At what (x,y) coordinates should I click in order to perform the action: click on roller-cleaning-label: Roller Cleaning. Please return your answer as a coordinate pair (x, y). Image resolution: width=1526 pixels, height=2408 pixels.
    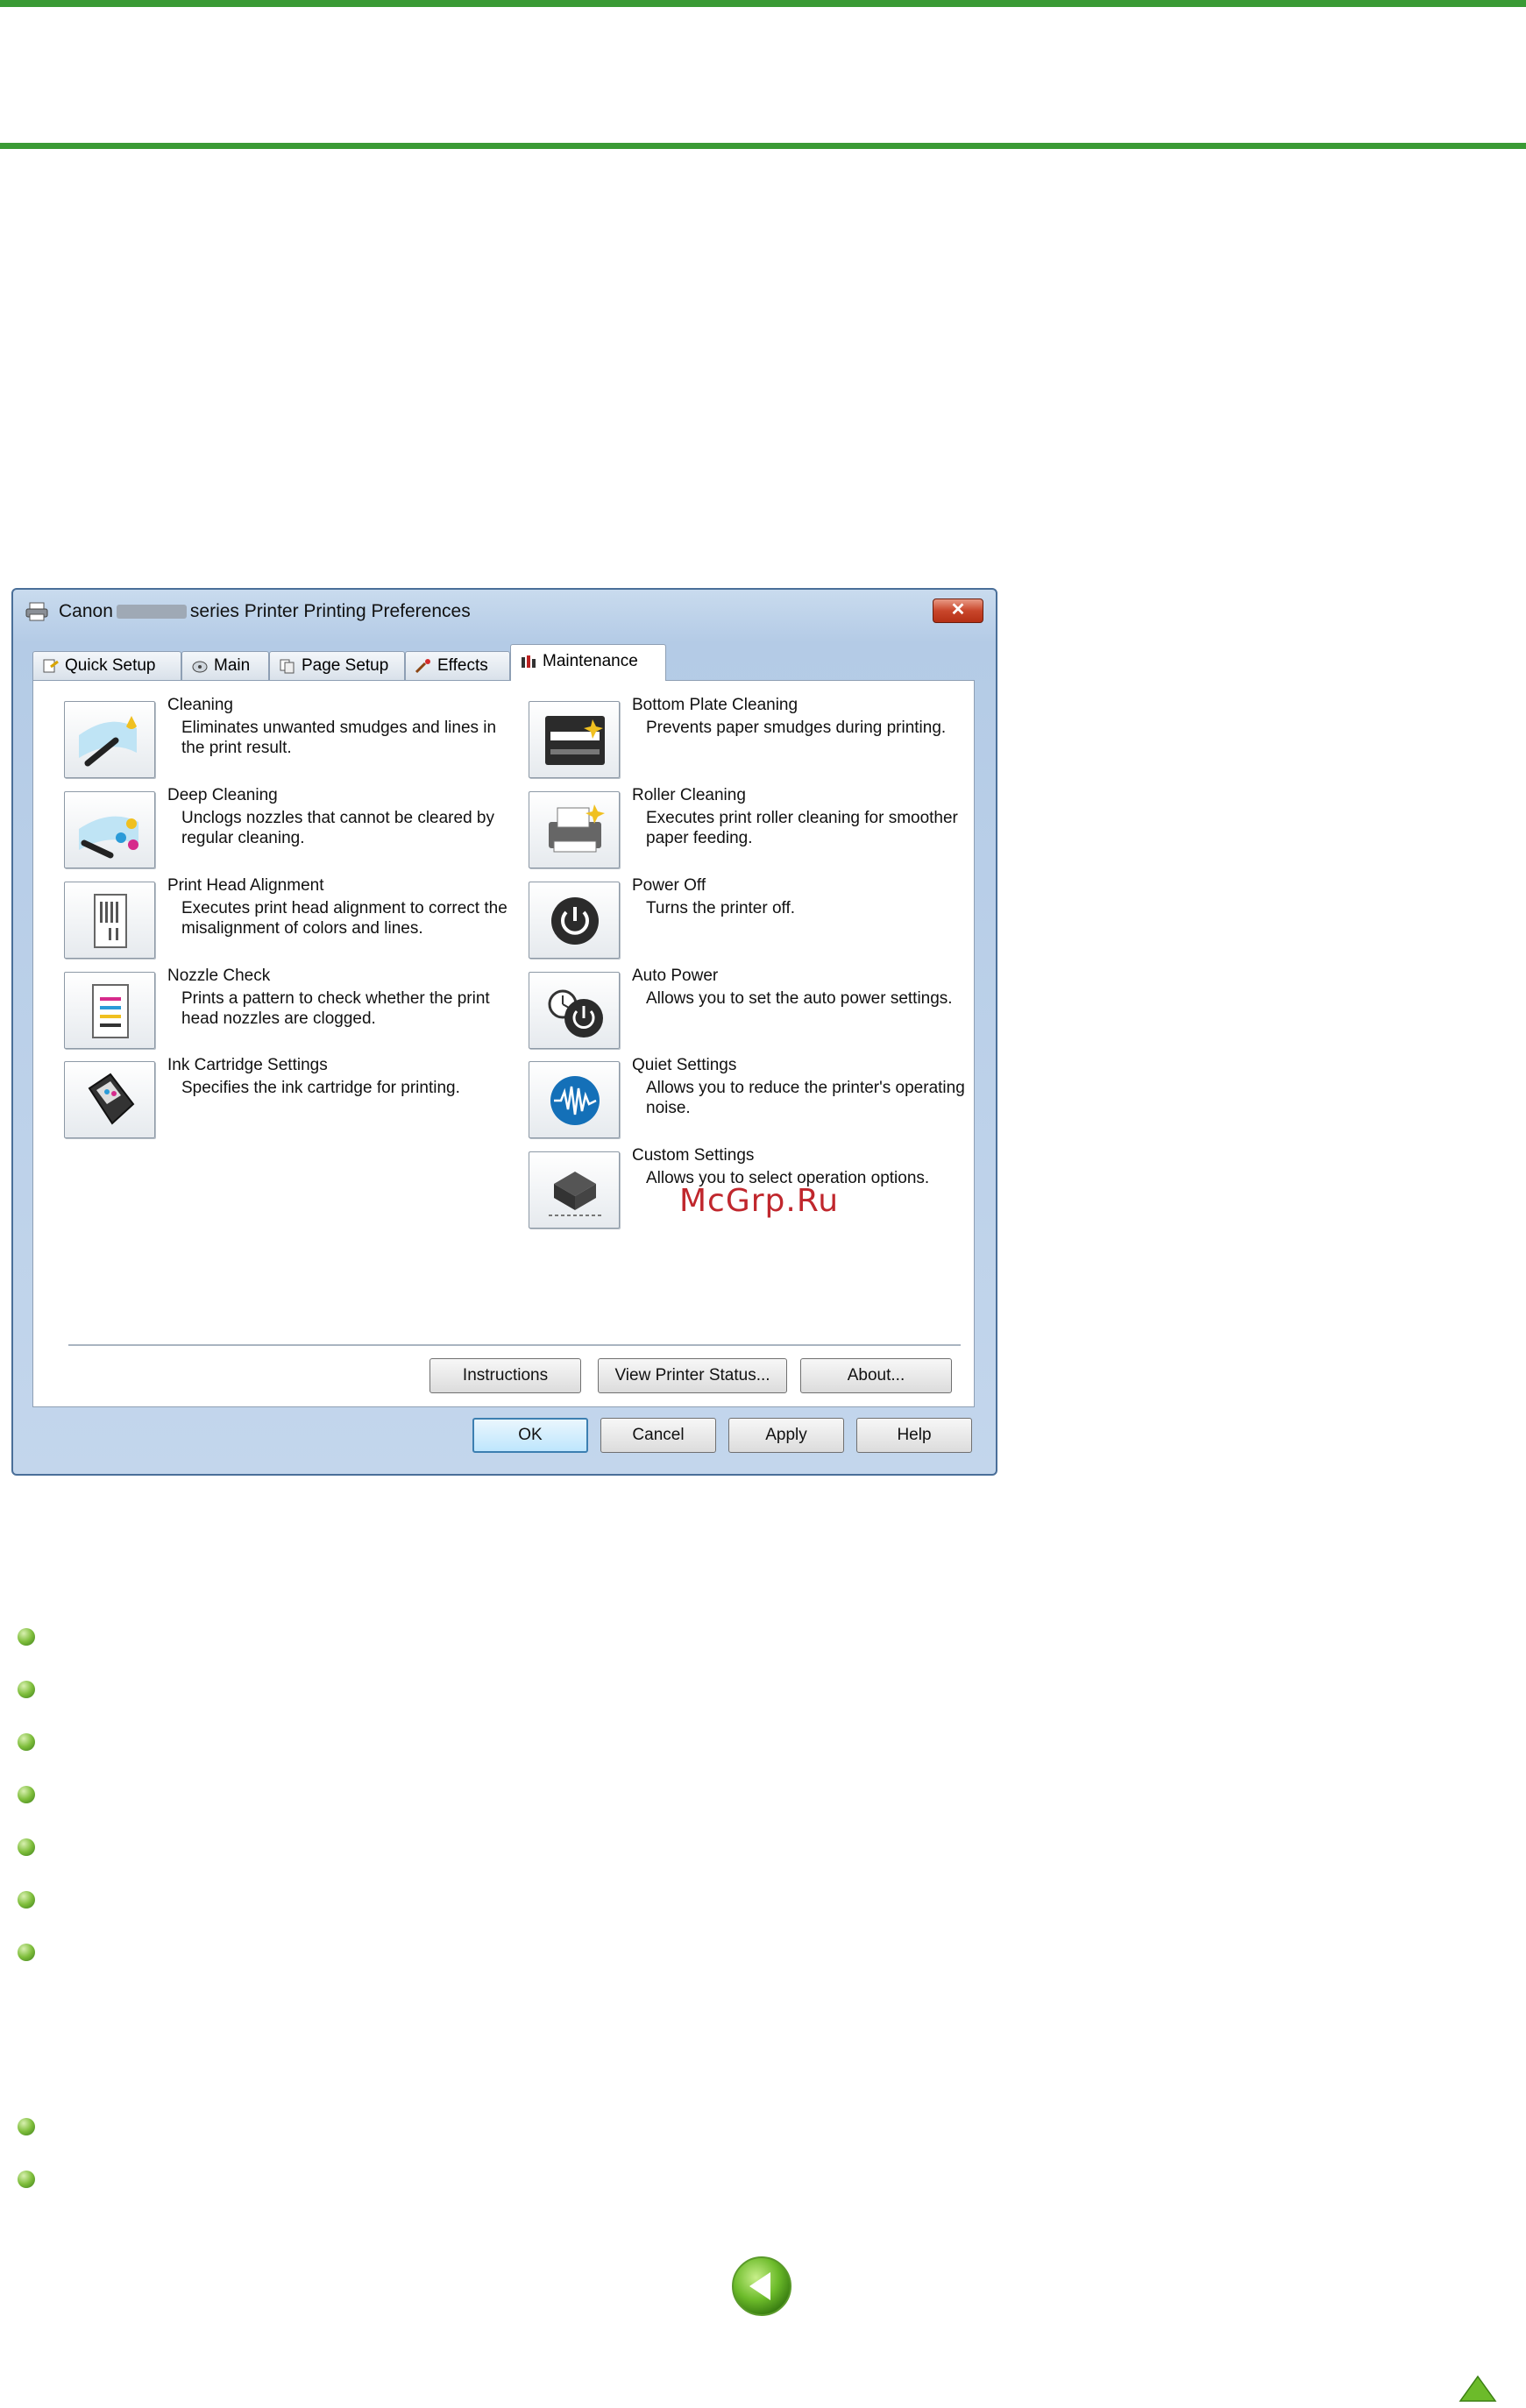
    Looking at the image, I should click on (689, 795).